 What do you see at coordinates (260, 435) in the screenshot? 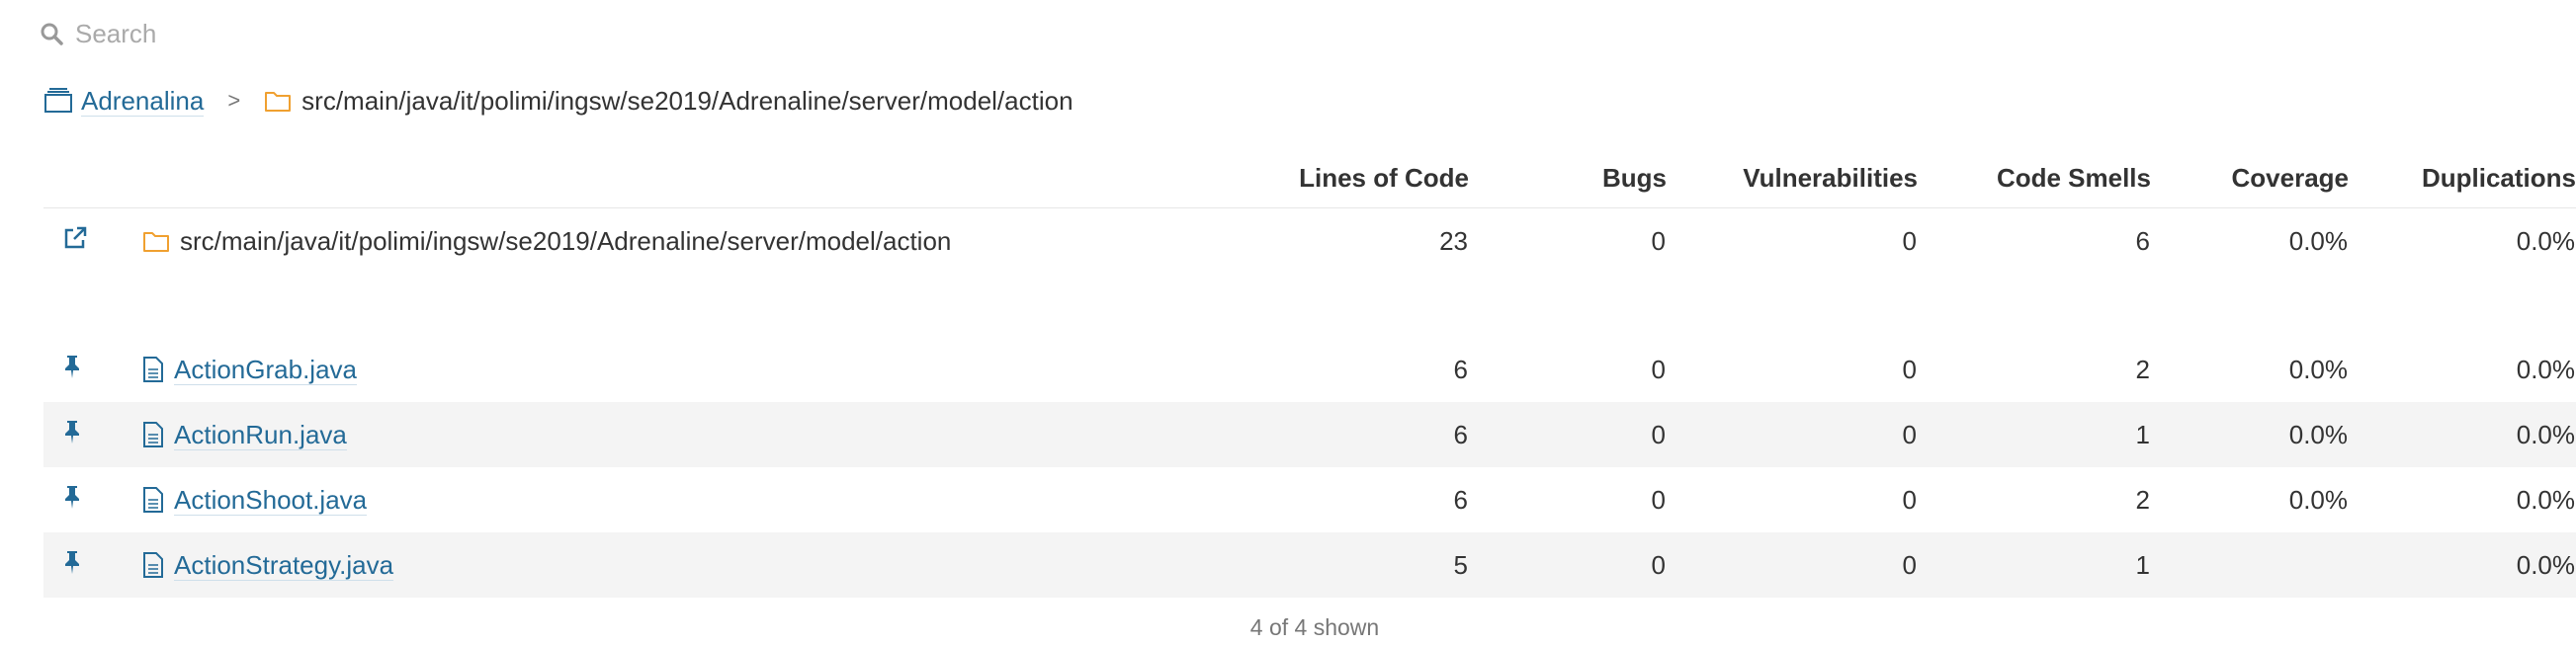
I see `file-link: ActionRun.java` at bounding box center [260, 435].